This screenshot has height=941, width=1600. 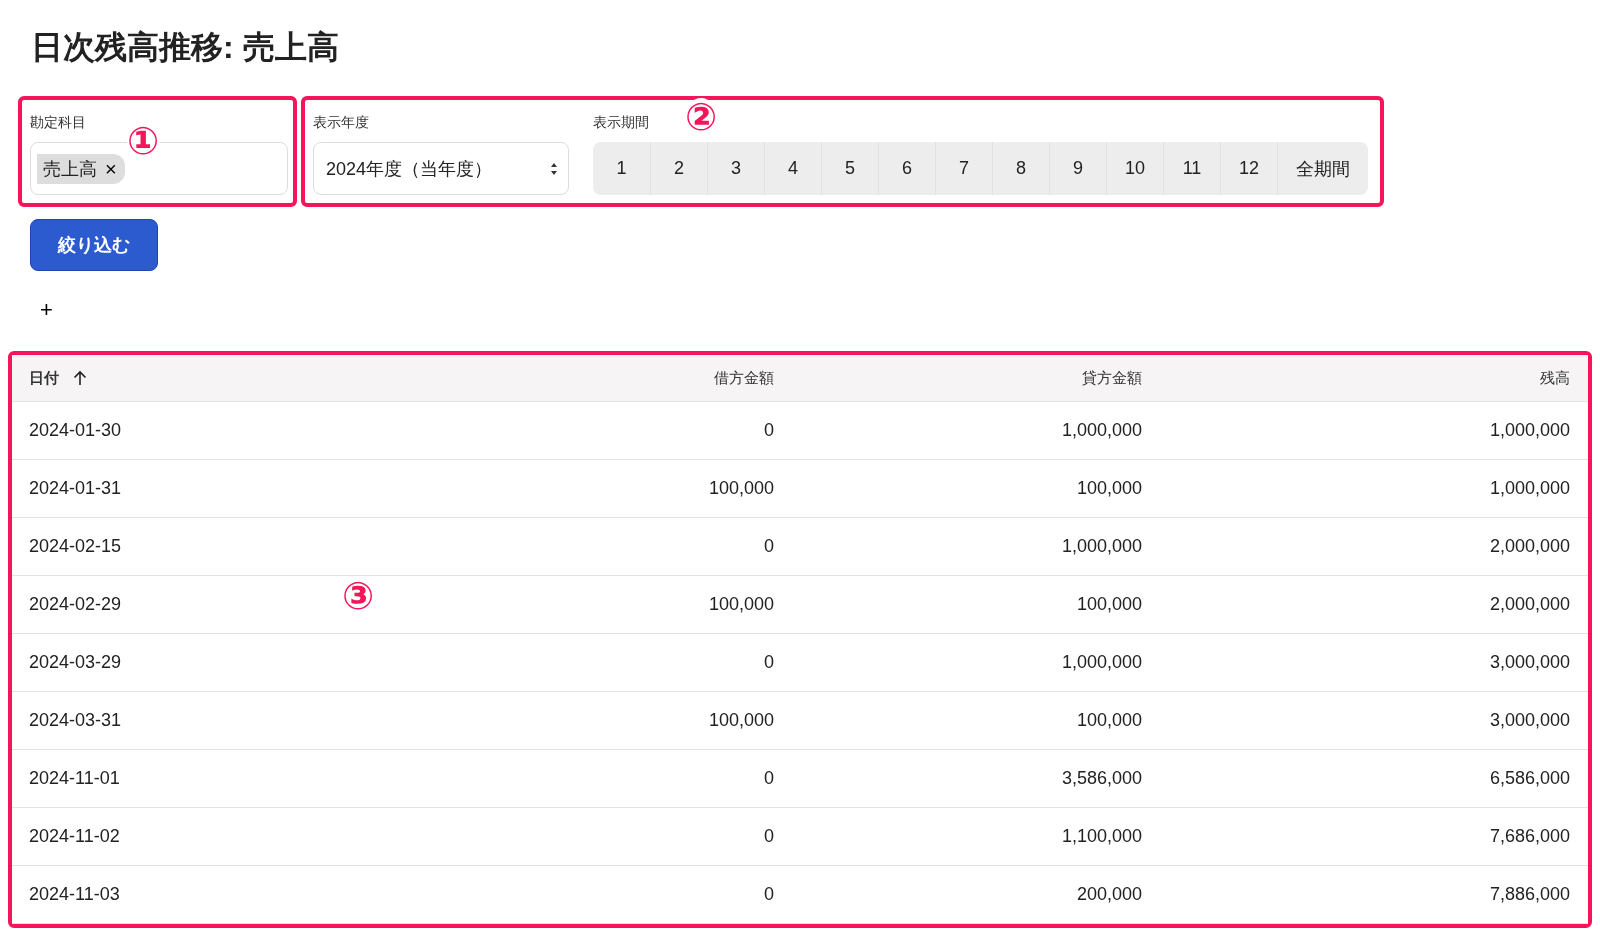 I want to click on table-cell: 3,586,000, so click(x=1101, y=778).